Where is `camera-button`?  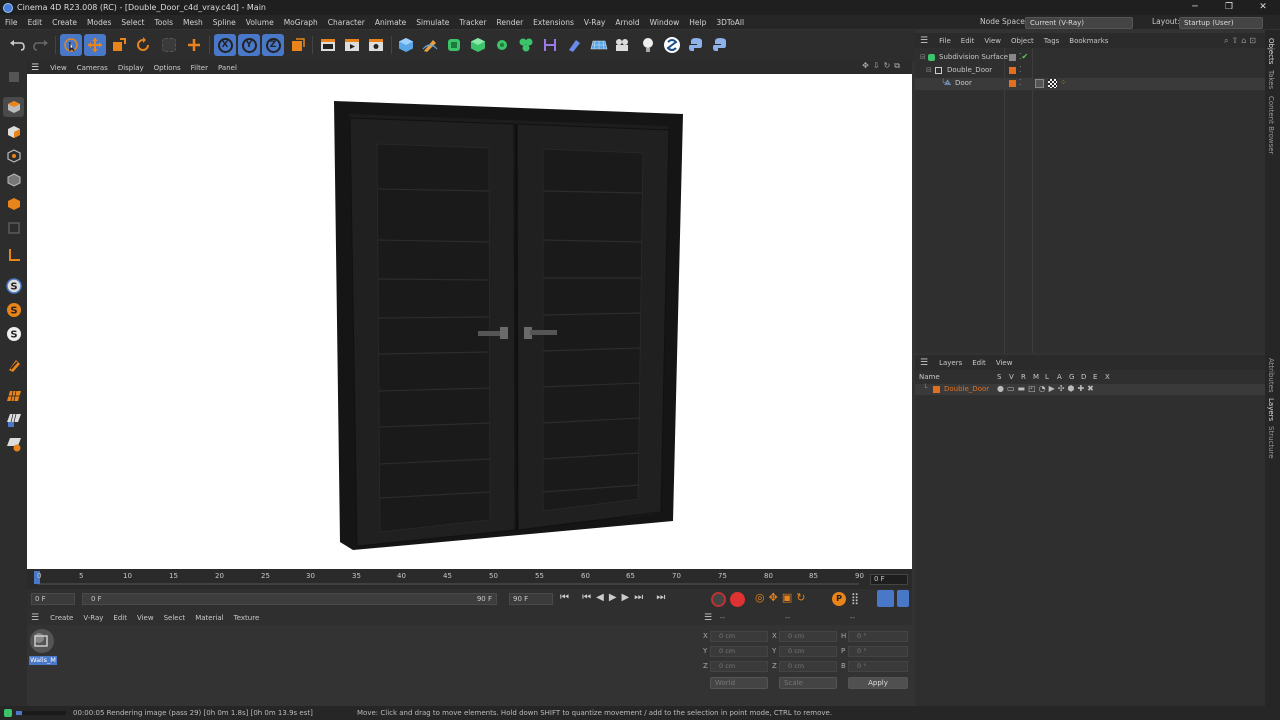
camera-button is located at coordinates (623, 45).